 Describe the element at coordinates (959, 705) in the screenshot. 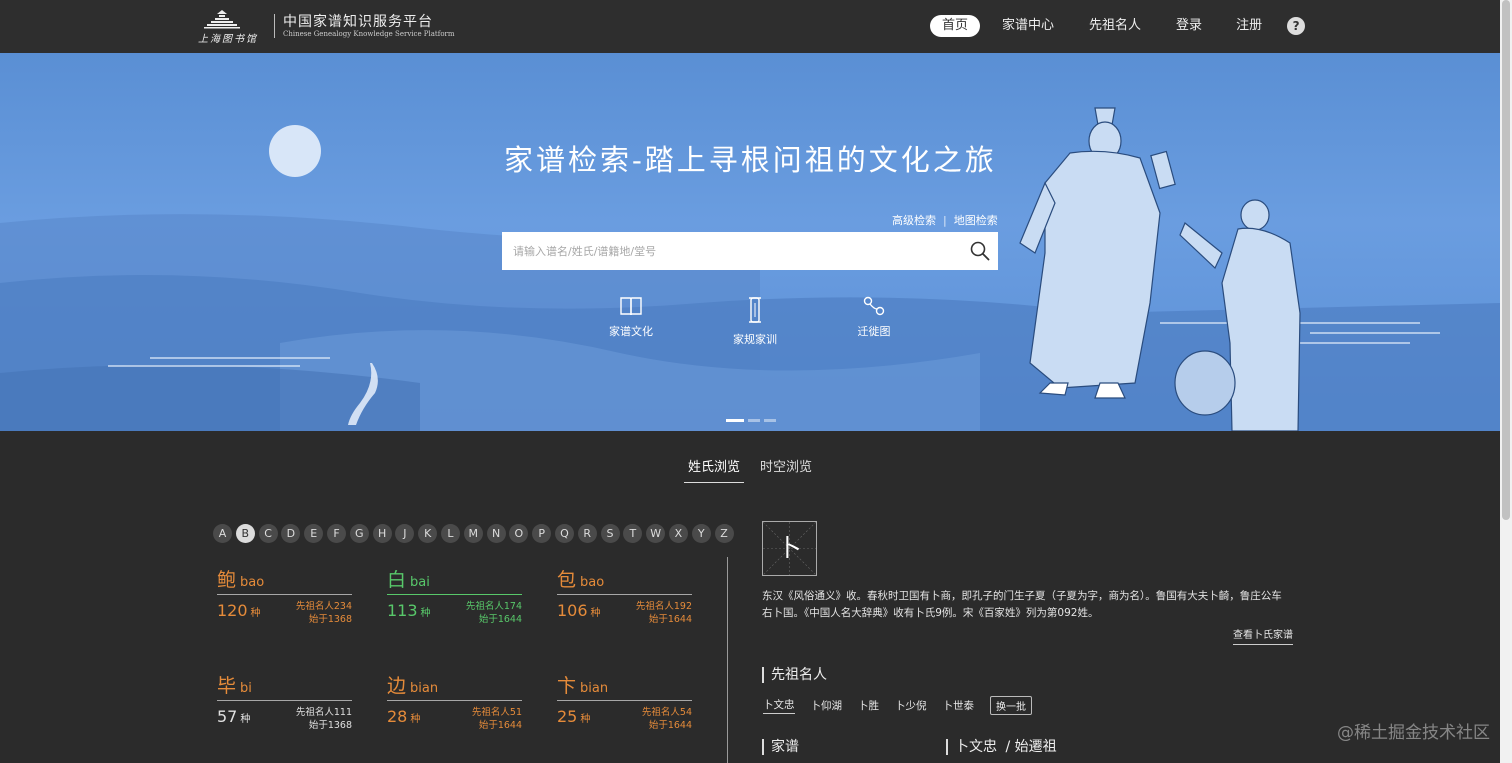

I see `ancestor-link: 卜世泰` at that location.